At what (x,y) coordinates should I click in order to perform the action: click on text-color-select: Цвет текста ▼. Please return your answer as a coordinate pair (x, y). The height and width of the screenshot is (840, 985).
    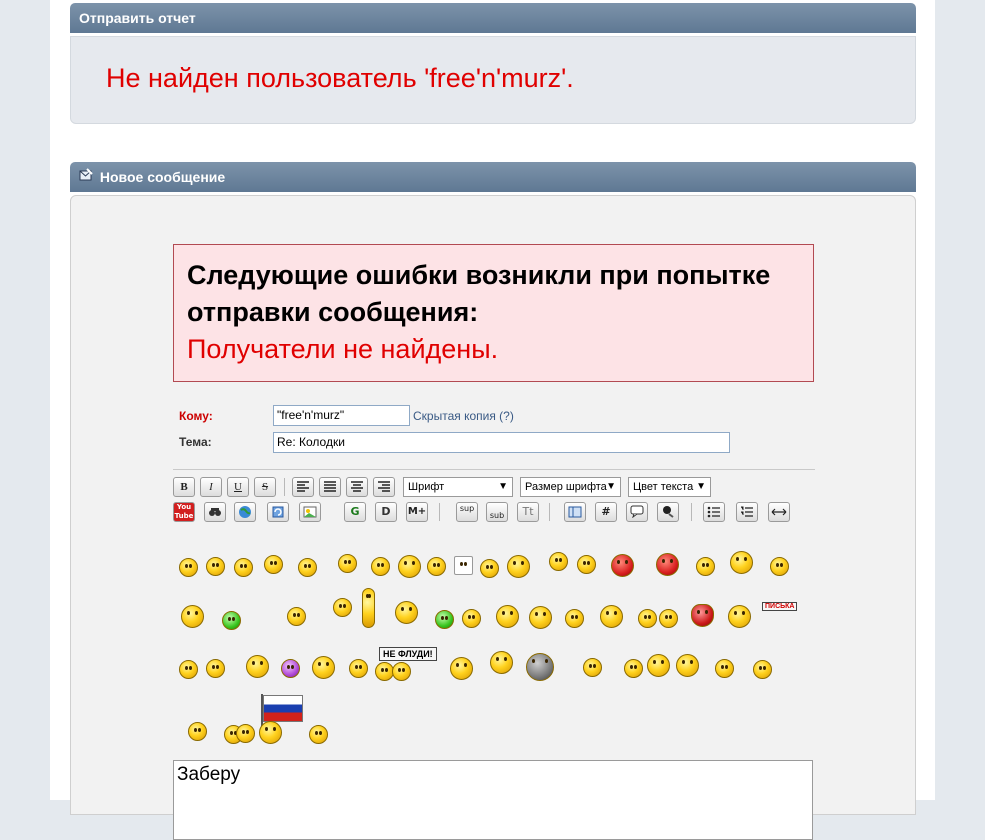
    Looking at the image, I should click on (669, 487).